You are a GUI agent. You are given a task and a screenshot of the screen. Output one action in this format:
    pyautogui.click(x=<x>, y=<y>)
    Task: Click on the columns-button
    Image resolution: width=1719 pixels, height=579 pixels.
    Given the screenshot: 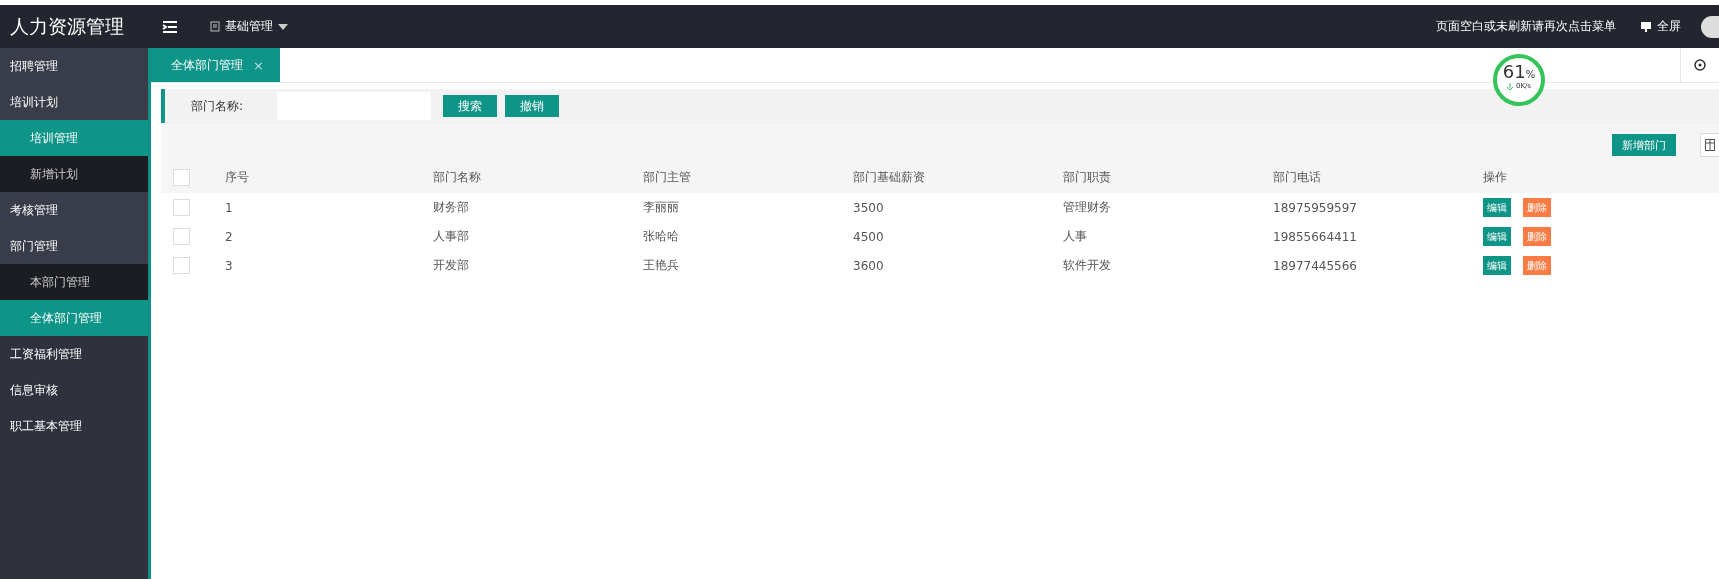 What is the action you would take?
    pyautogui.click(x=1709, y=145)
    